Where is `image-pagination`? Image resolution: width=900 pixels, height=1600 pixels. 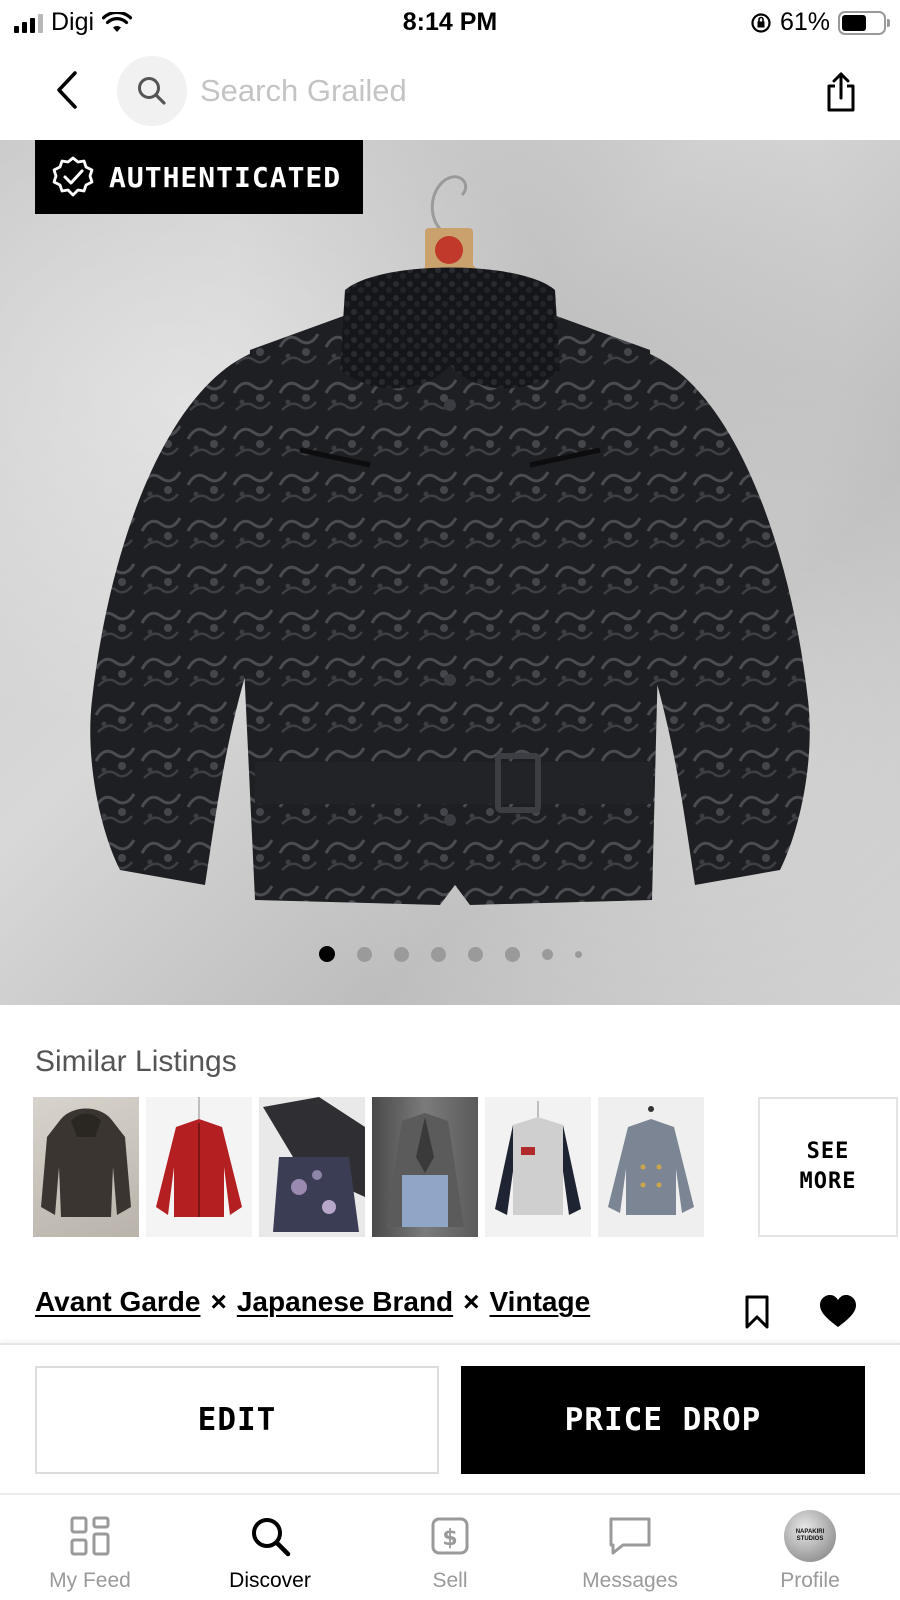 image-pagination is located at coordinates (450, 954).